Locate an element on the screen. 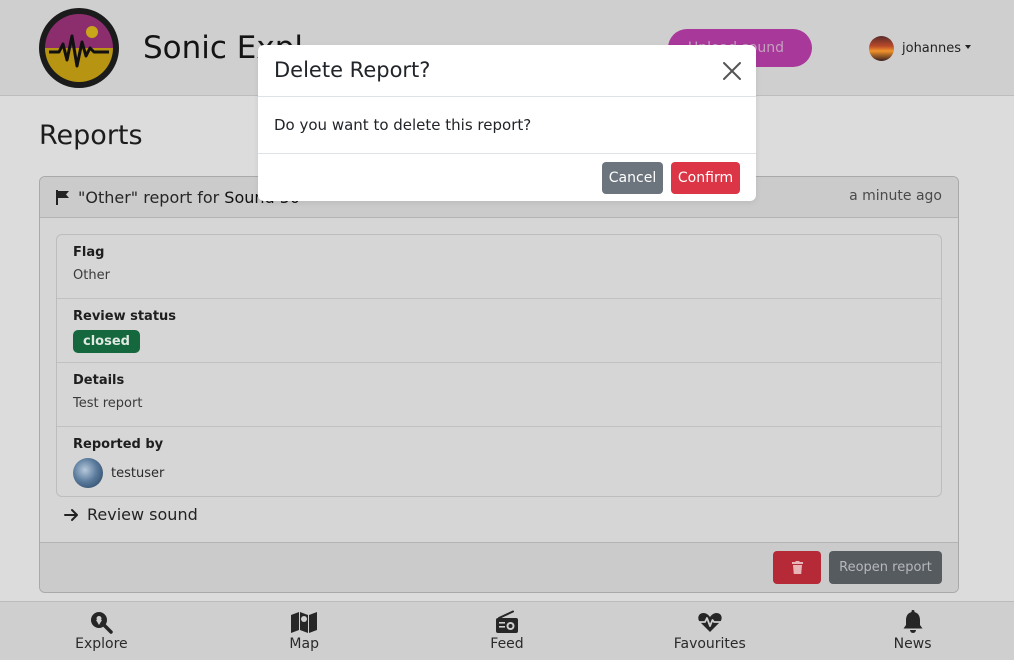 This screenshot has width=1014, height=660. logo is located at coordinates (79, 48).